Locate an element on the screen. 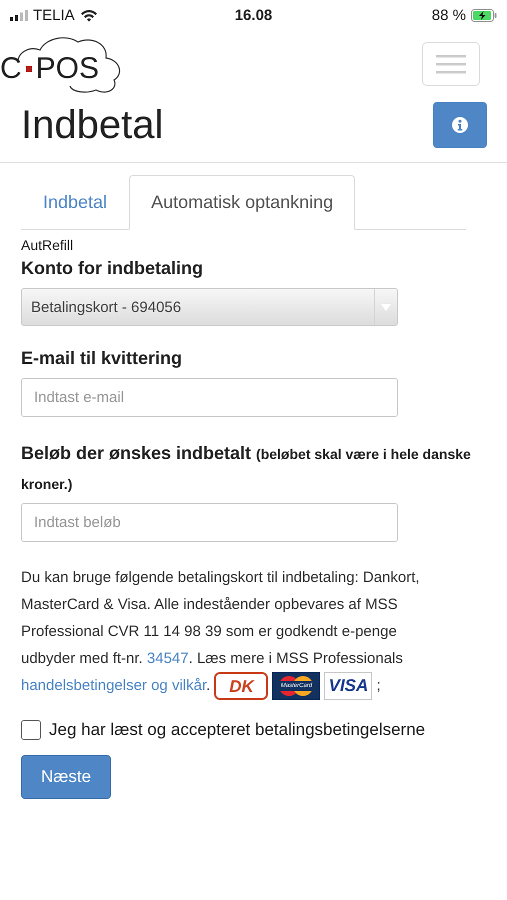 The height and width of the screenshot is (900, 507). tab: Automatisk optankning is located at coordinates (242, 202).